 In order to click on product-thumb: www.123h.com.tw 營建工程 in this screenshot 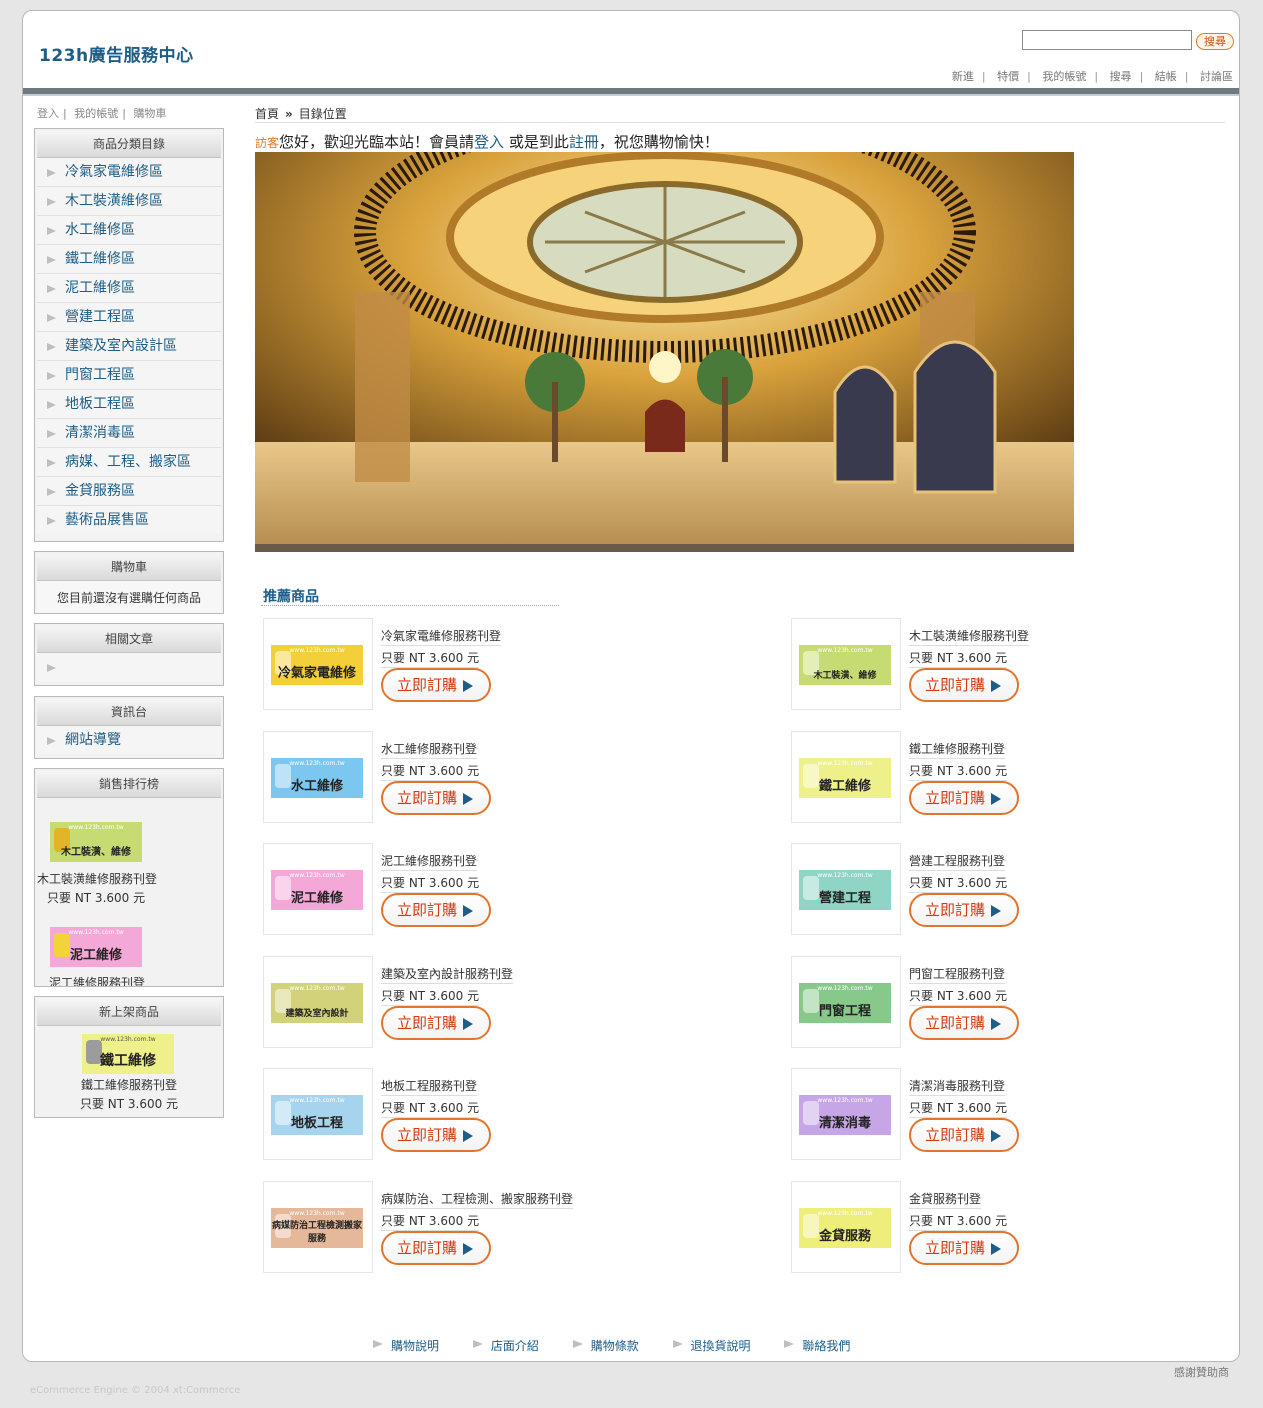, I will do `click(846, 889)`.